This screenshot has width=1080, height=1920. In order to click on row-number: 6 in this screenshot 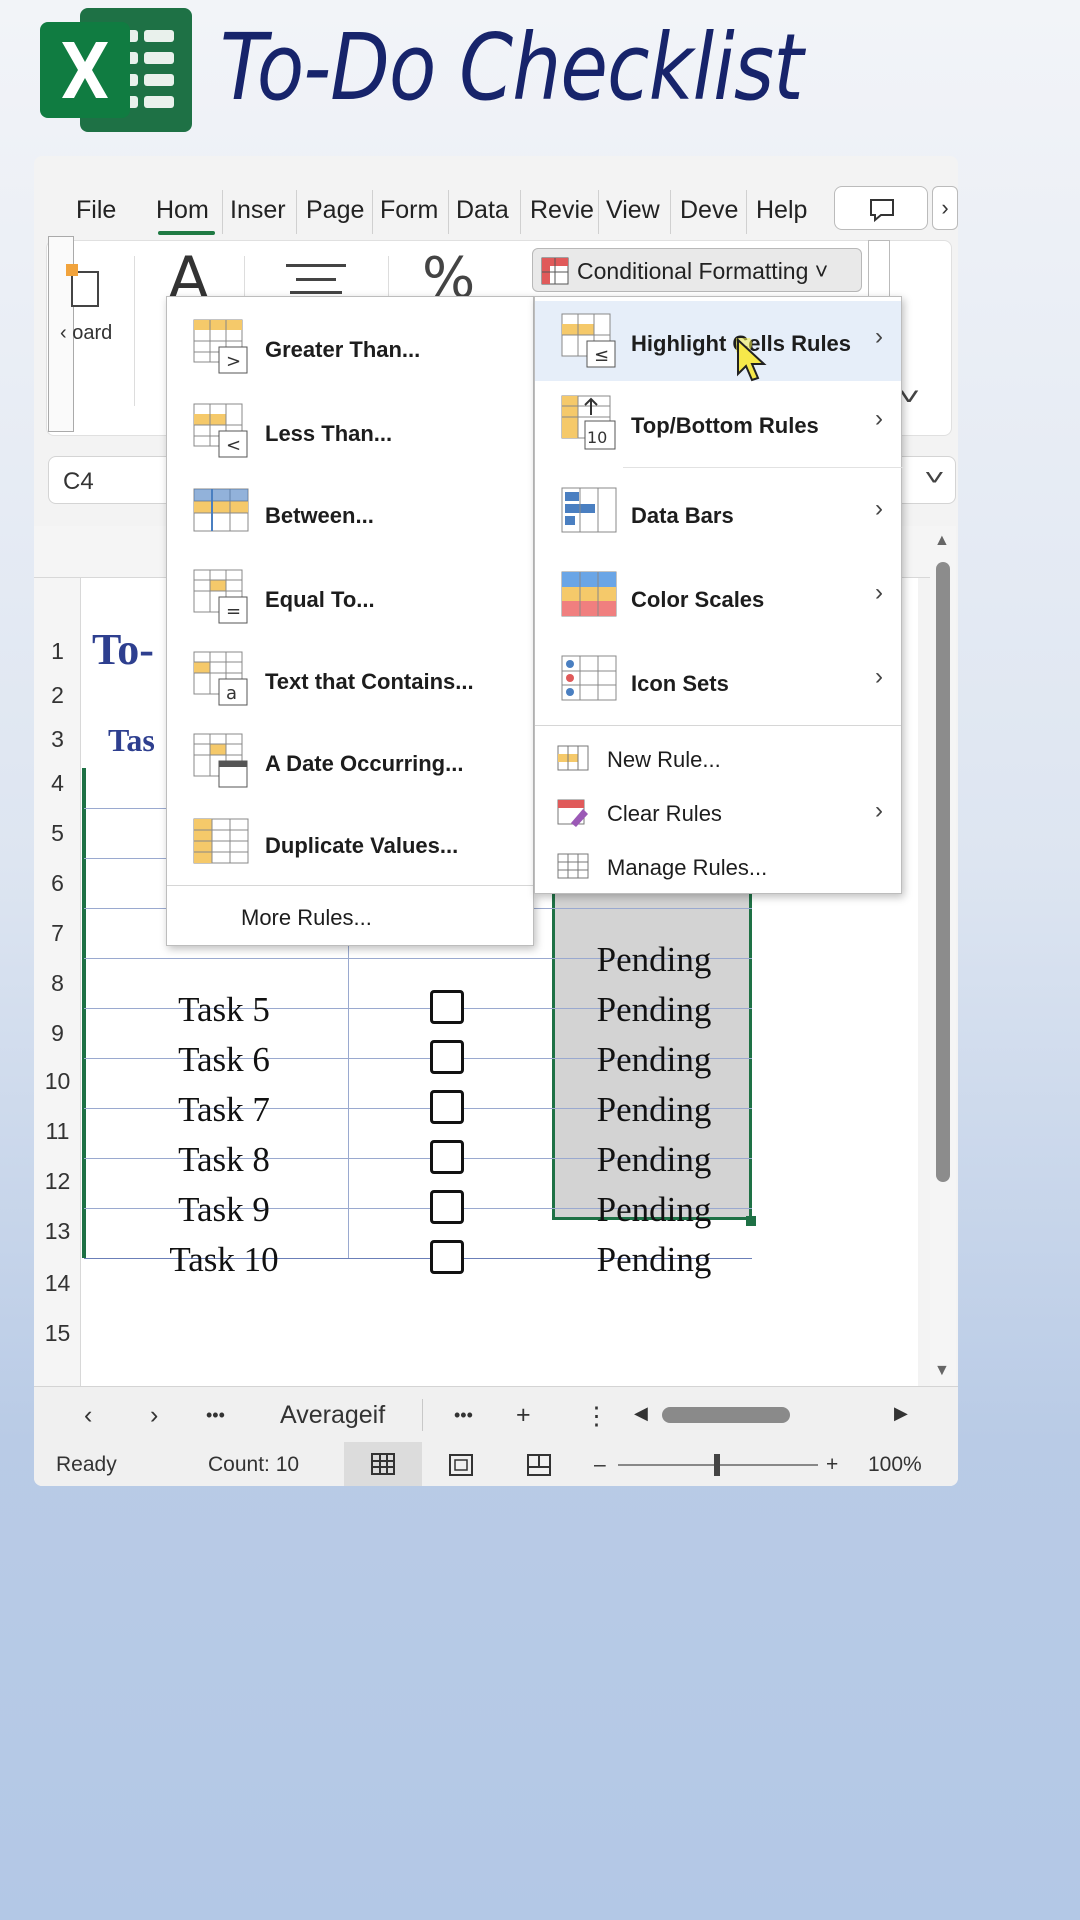, I will do `click(57, 883)`.